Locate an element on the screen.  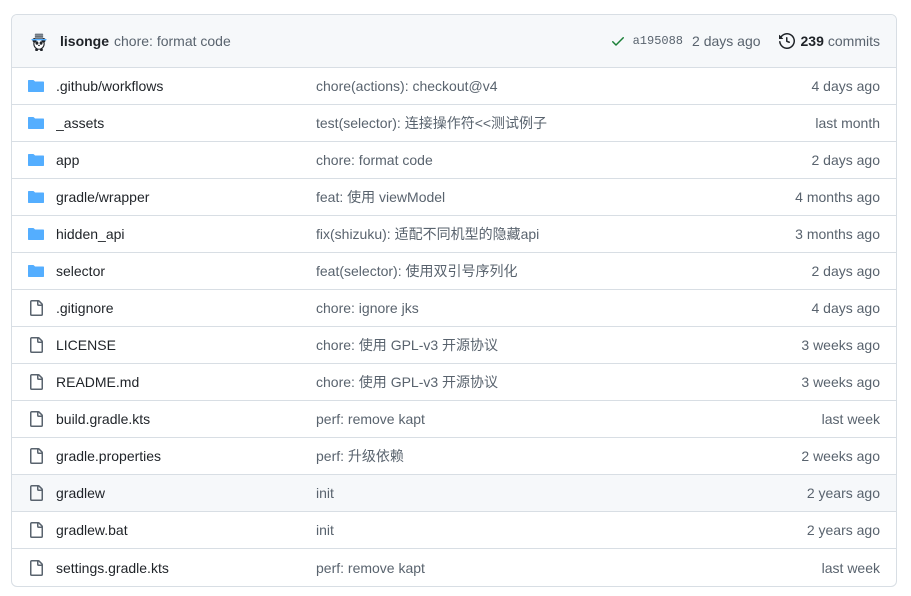
table-row: app chore: format code 2 days ago is located at coordinates (454, 160).